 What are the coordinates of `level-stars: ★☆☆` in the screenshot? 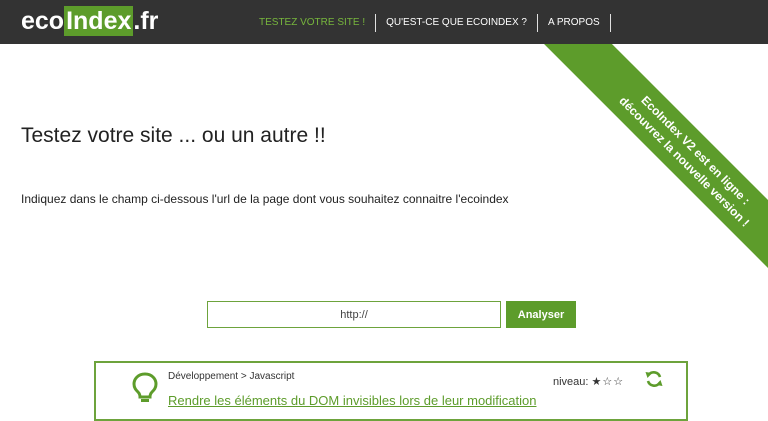 It's located at (607, 381).